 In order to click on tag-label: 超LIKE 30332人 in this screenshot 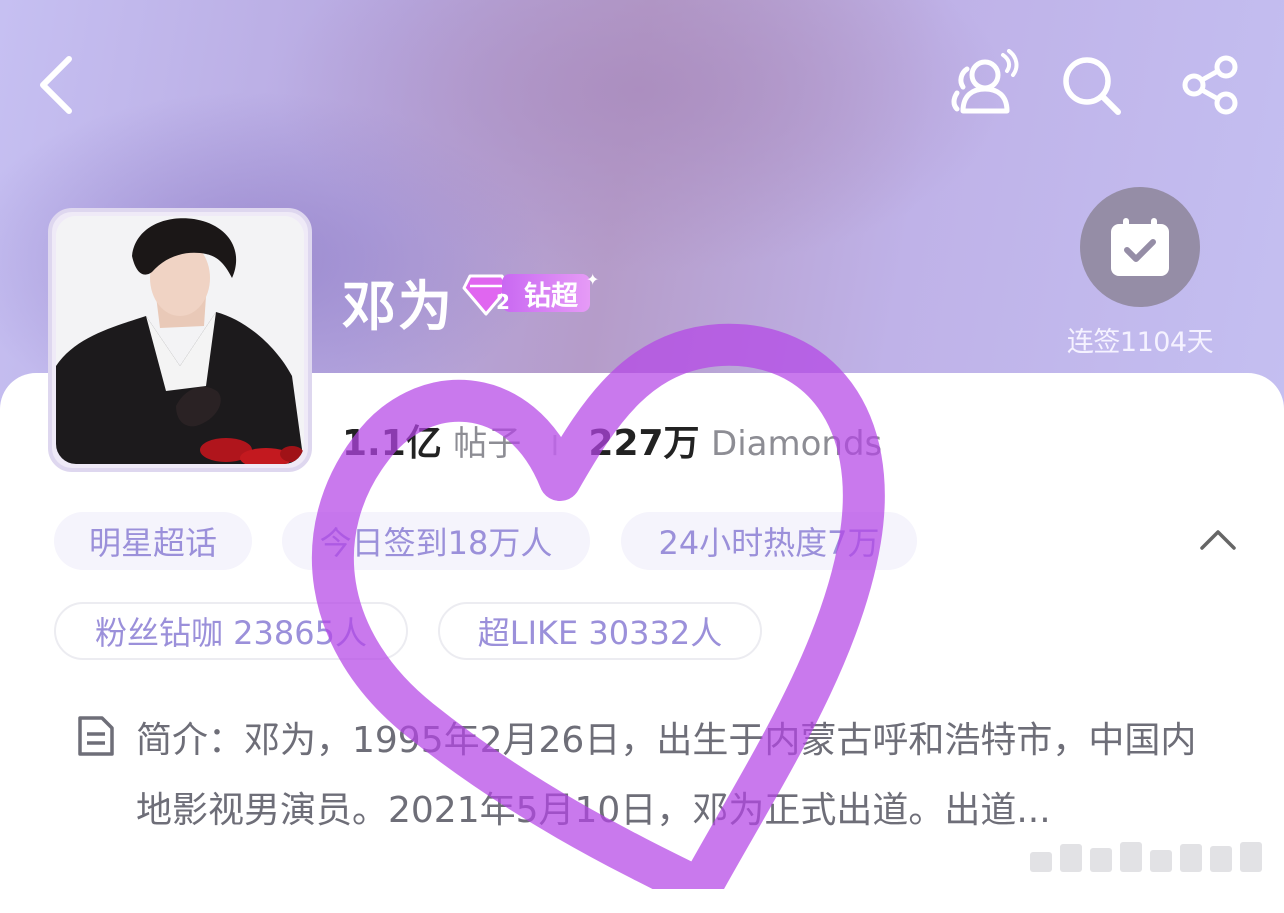, I will do `click(600, 633)`.